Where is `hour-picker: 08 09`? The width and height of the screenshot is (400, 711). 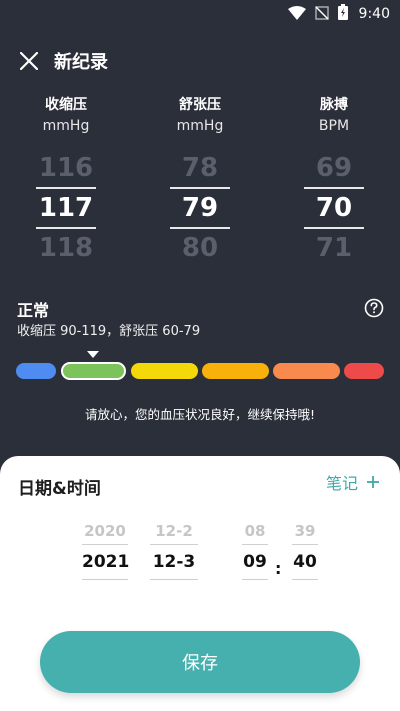 hour-picker: 08 09 is located at coordinates (255, 549).